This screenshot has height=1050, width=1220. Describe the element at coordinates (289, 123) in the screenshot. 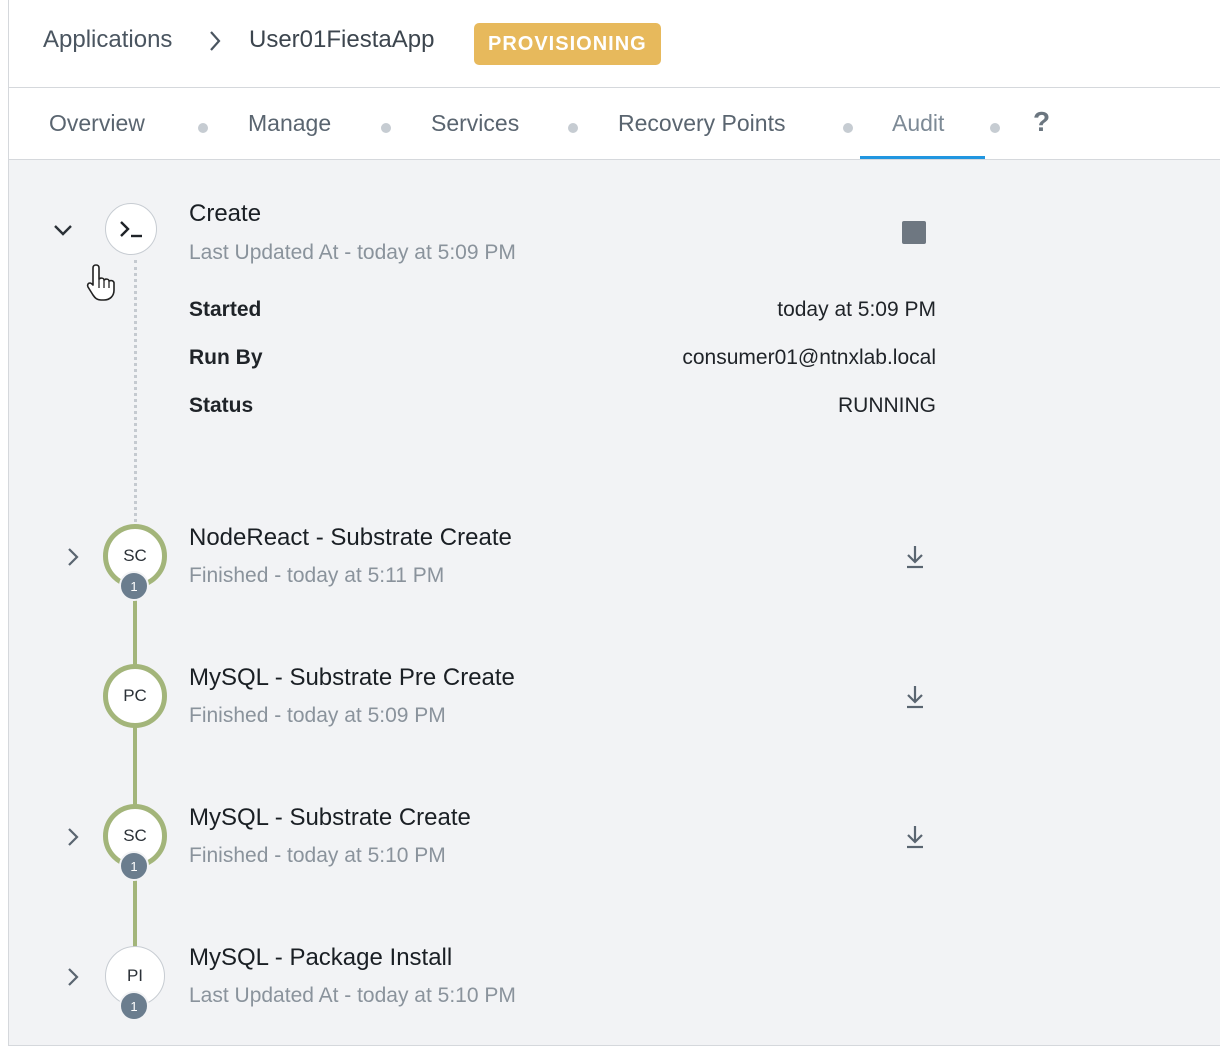

I see `tab-manage: Manage` at that location.